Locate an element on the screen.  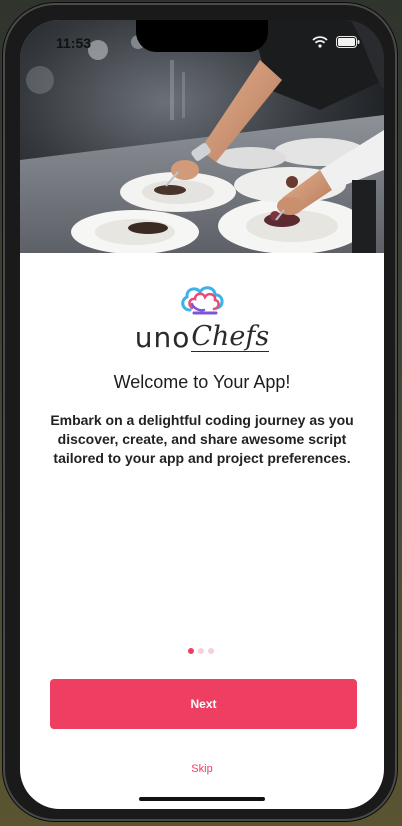
chef-hat-icon is located at coordinates (202, 300).